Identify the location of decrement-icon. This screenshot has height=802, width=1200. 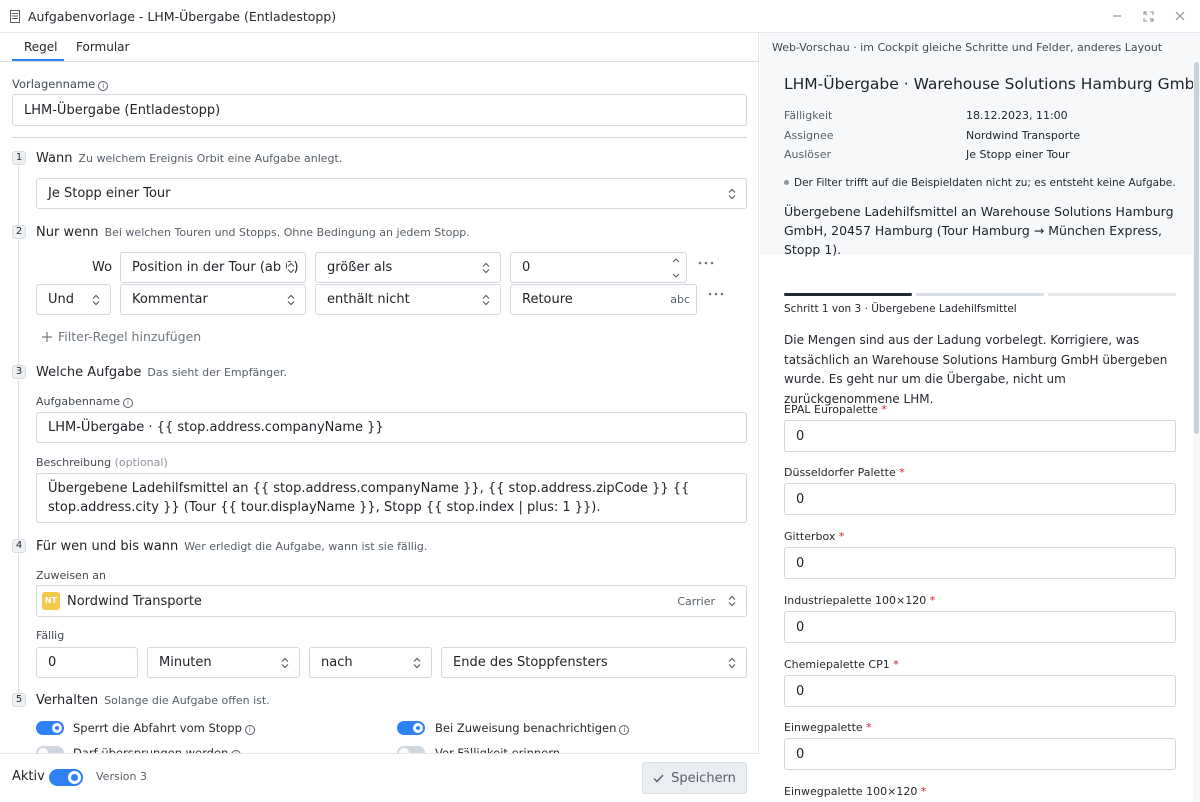
(676, 275).